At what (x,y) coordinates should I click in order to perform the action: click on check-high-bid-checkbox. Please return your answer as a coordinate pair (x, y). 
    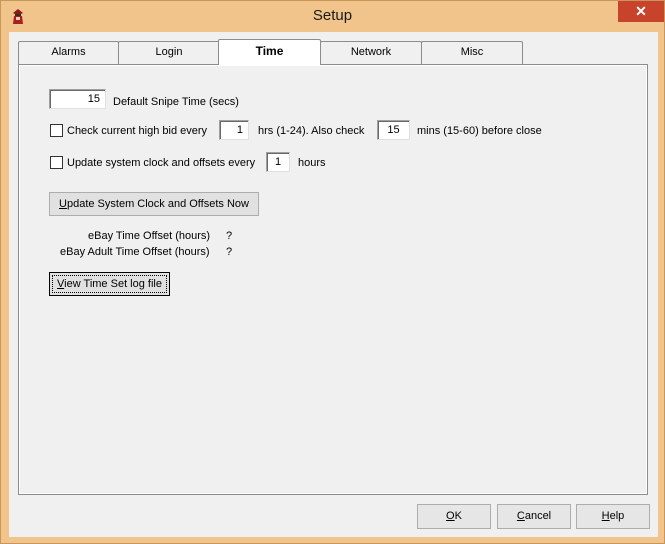
    Looking at the image, I should click on (56, 130).